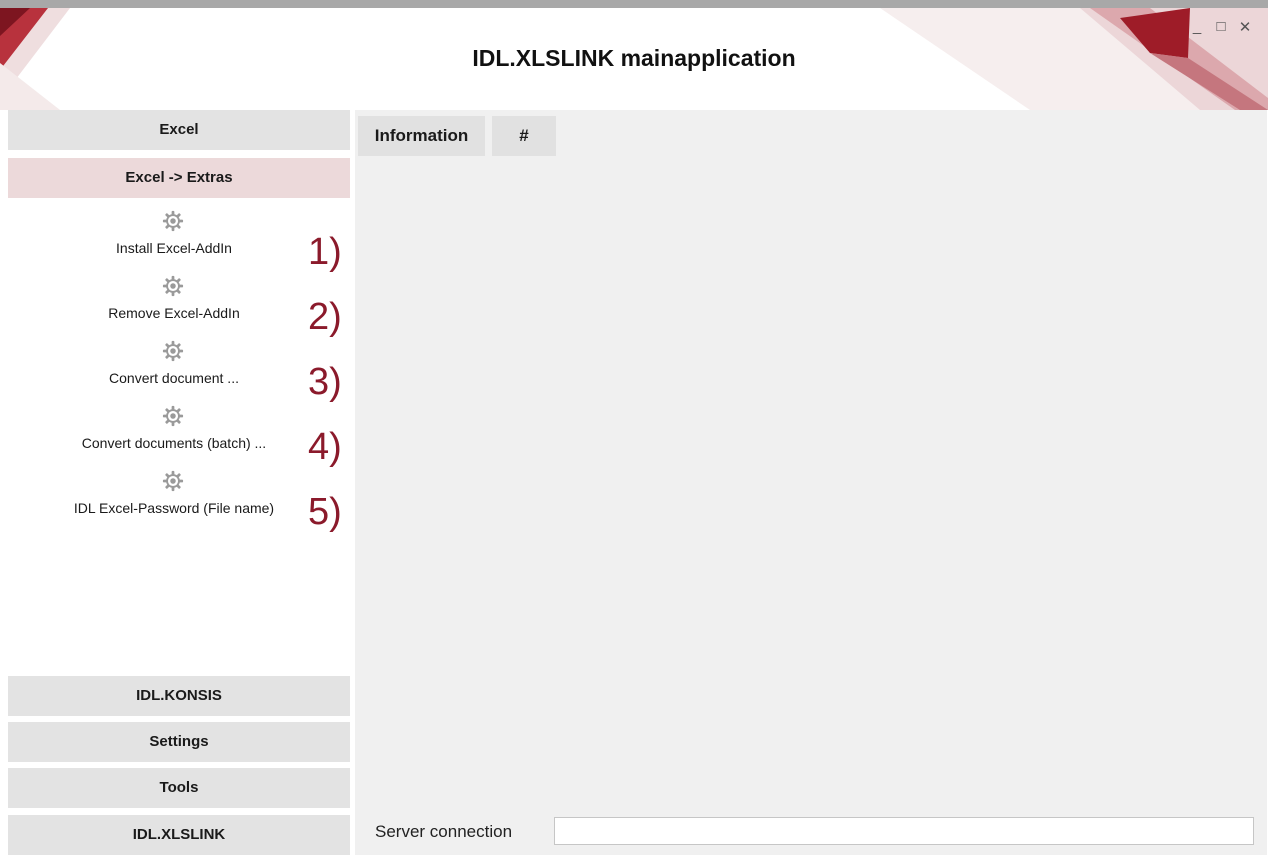  I want to click on window-title: IDL.XLSLINK mainapplication, so click(634, 58).